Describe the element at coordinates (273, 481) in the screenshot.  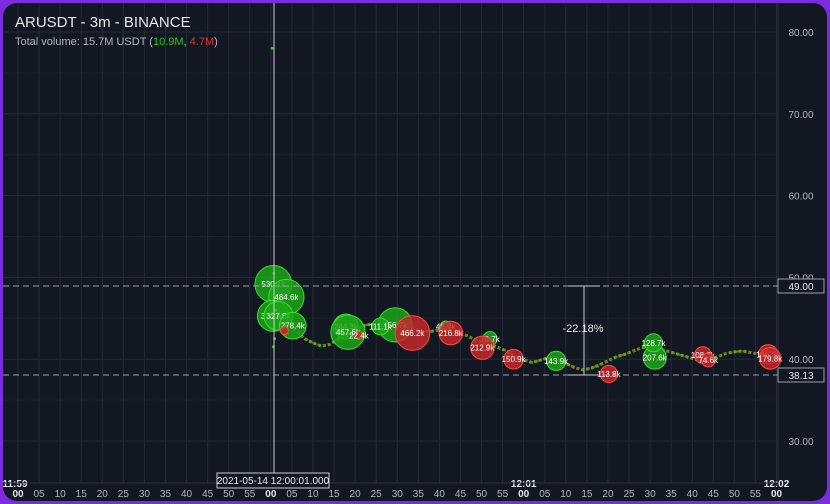
I see `crosshair-time-label: 2021-05-14 12:00:01.000` at that location.